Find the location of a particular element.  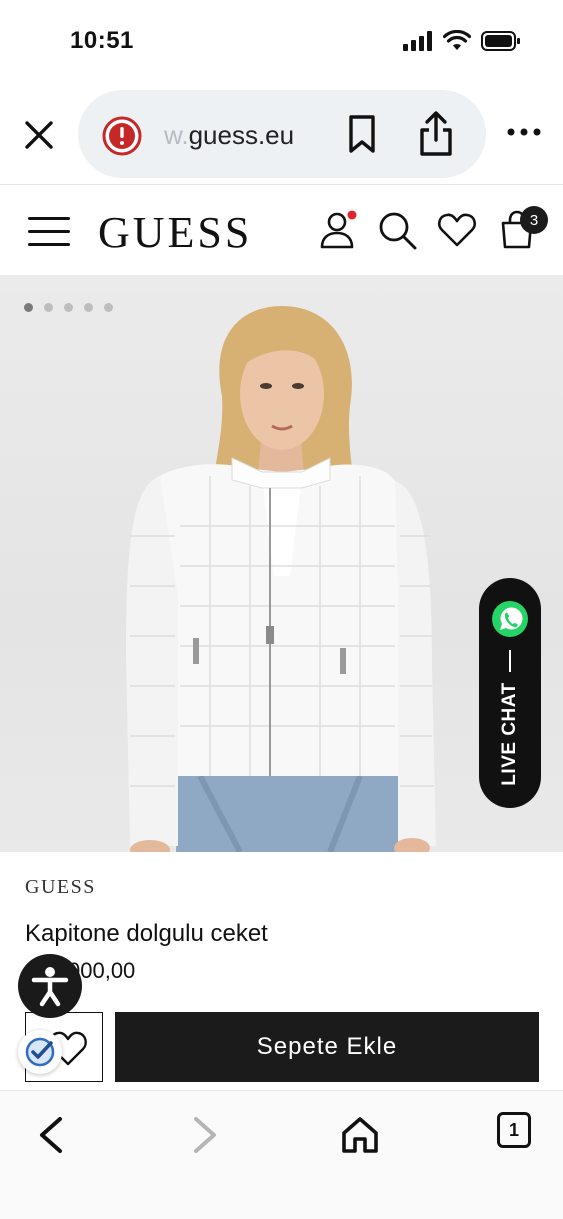

tabs-button: 1 is located at coordinates (514, 1130).